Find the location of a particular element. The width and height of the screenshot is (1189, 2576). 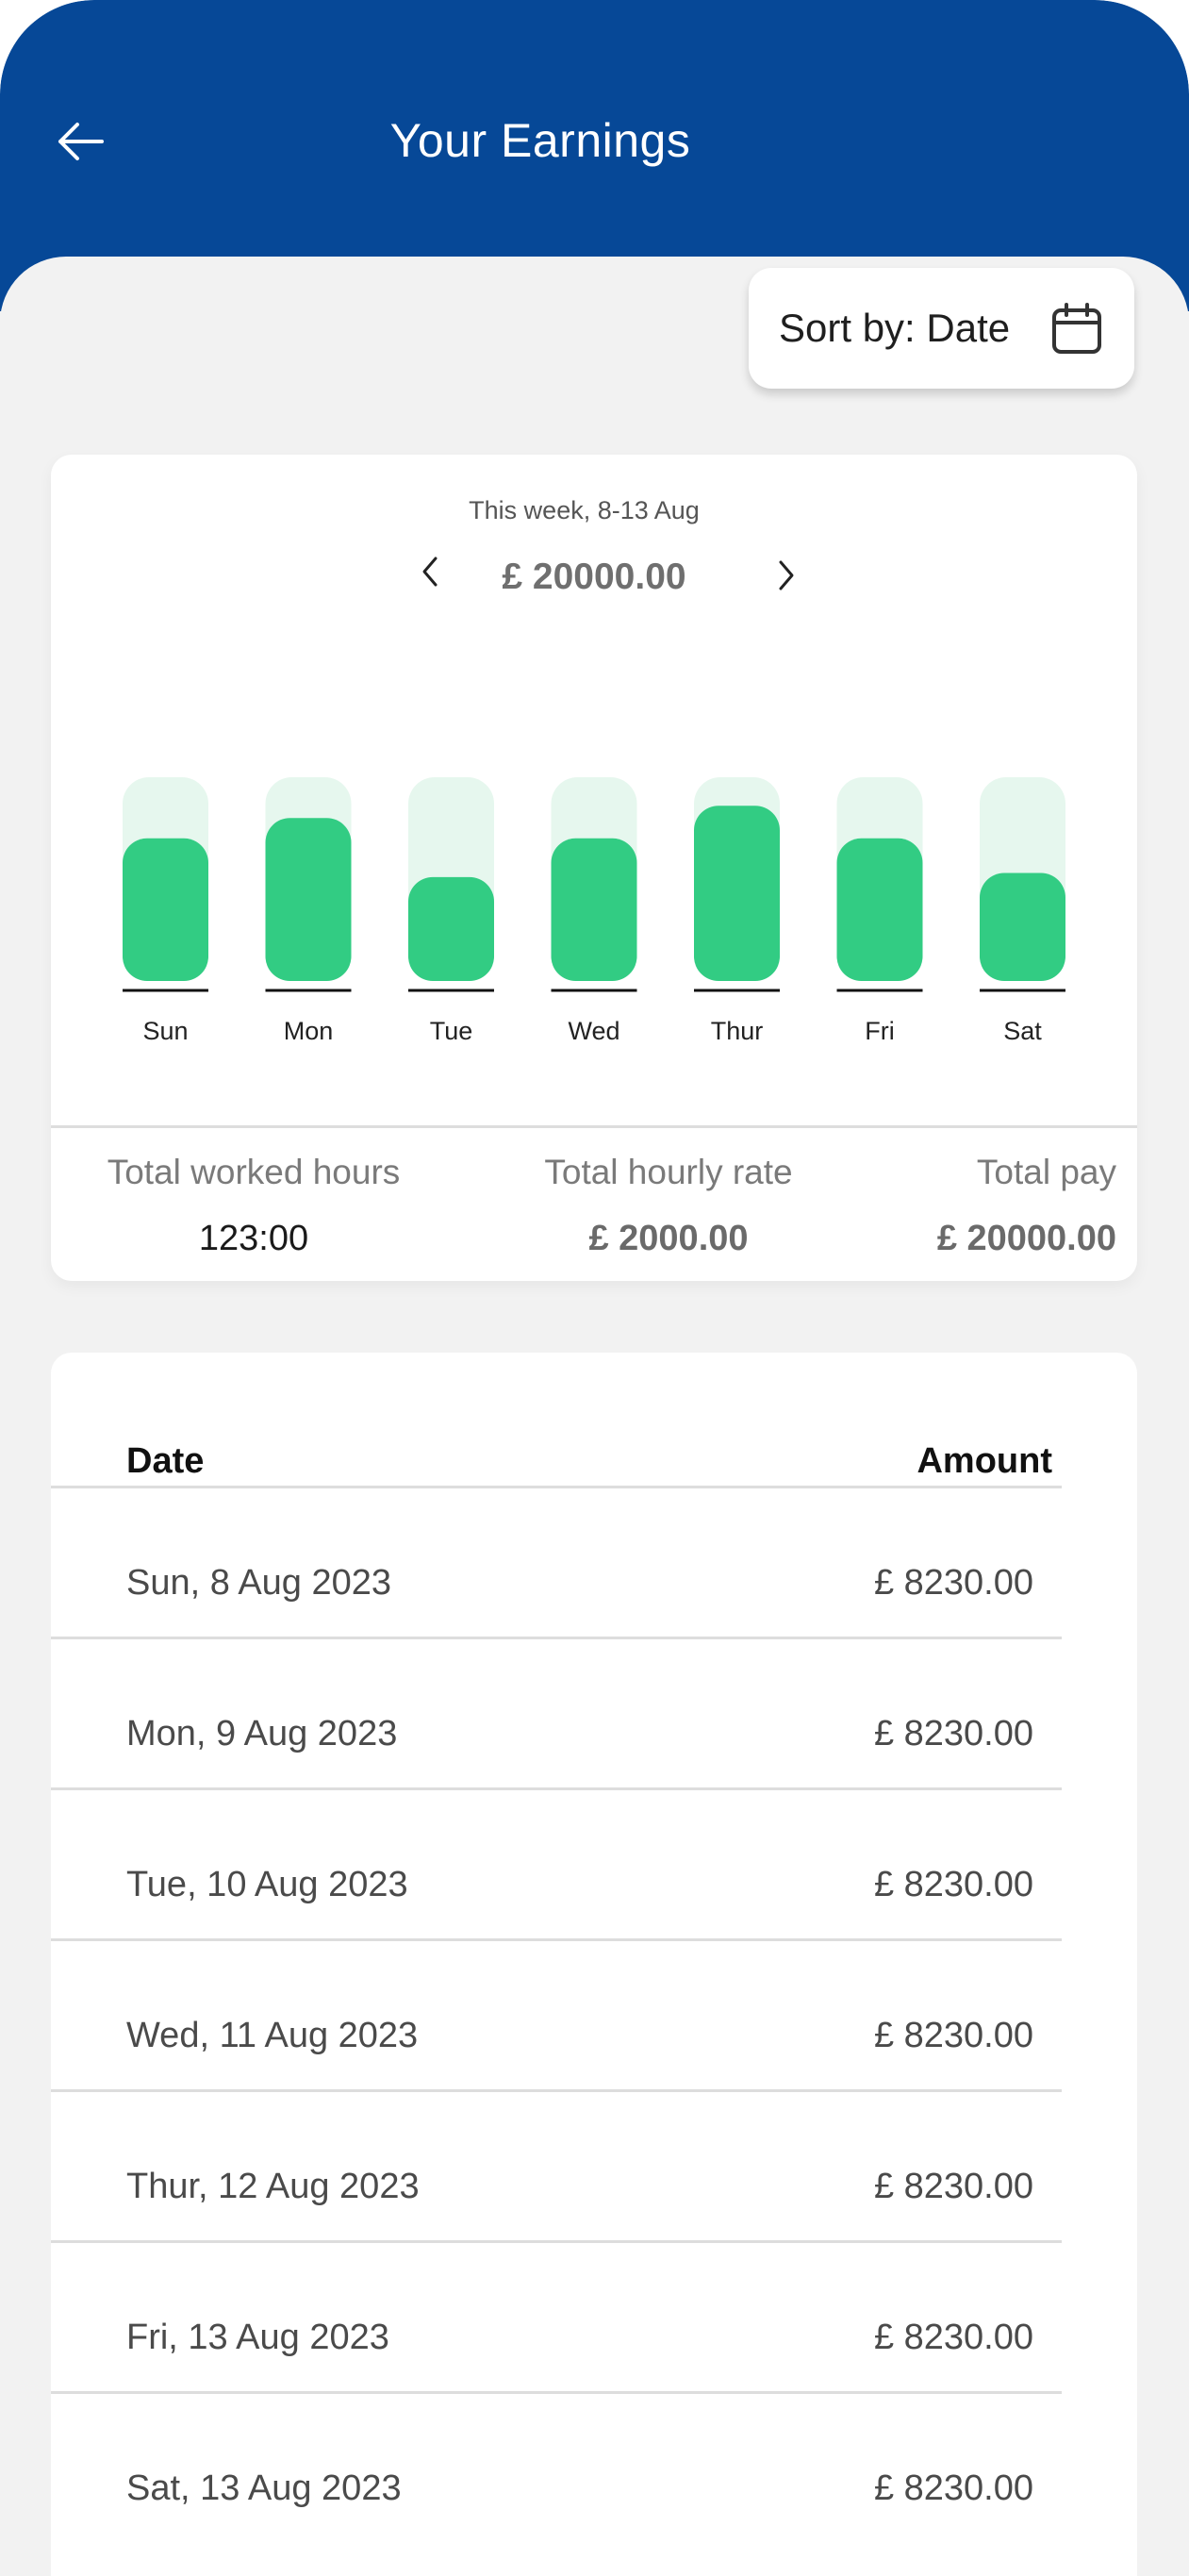

bar-sat is located at coordinates (1022, 927).